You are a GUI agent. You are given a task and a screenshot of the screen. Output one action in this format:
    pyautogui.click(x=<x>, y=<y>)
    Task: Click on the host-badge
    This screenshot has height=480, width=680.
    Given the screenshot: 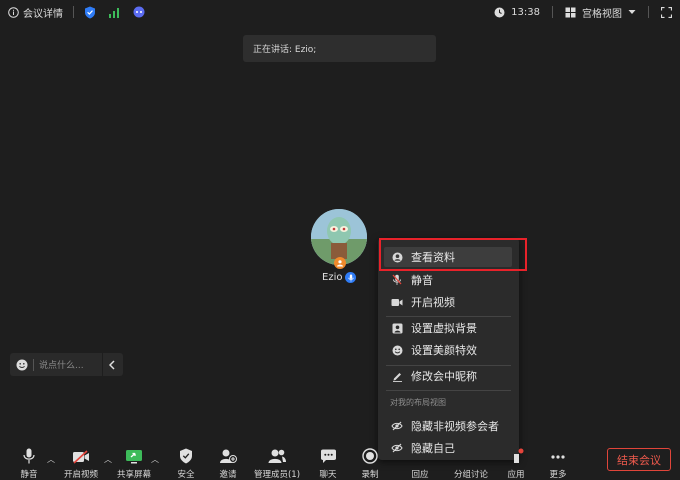 What is the action you would take?
    pyautogui.click(x=340, y=263)
    